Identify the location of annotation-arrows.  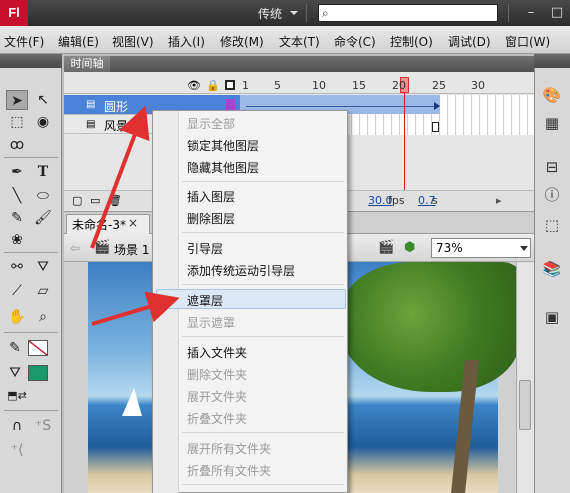
(135, 215).